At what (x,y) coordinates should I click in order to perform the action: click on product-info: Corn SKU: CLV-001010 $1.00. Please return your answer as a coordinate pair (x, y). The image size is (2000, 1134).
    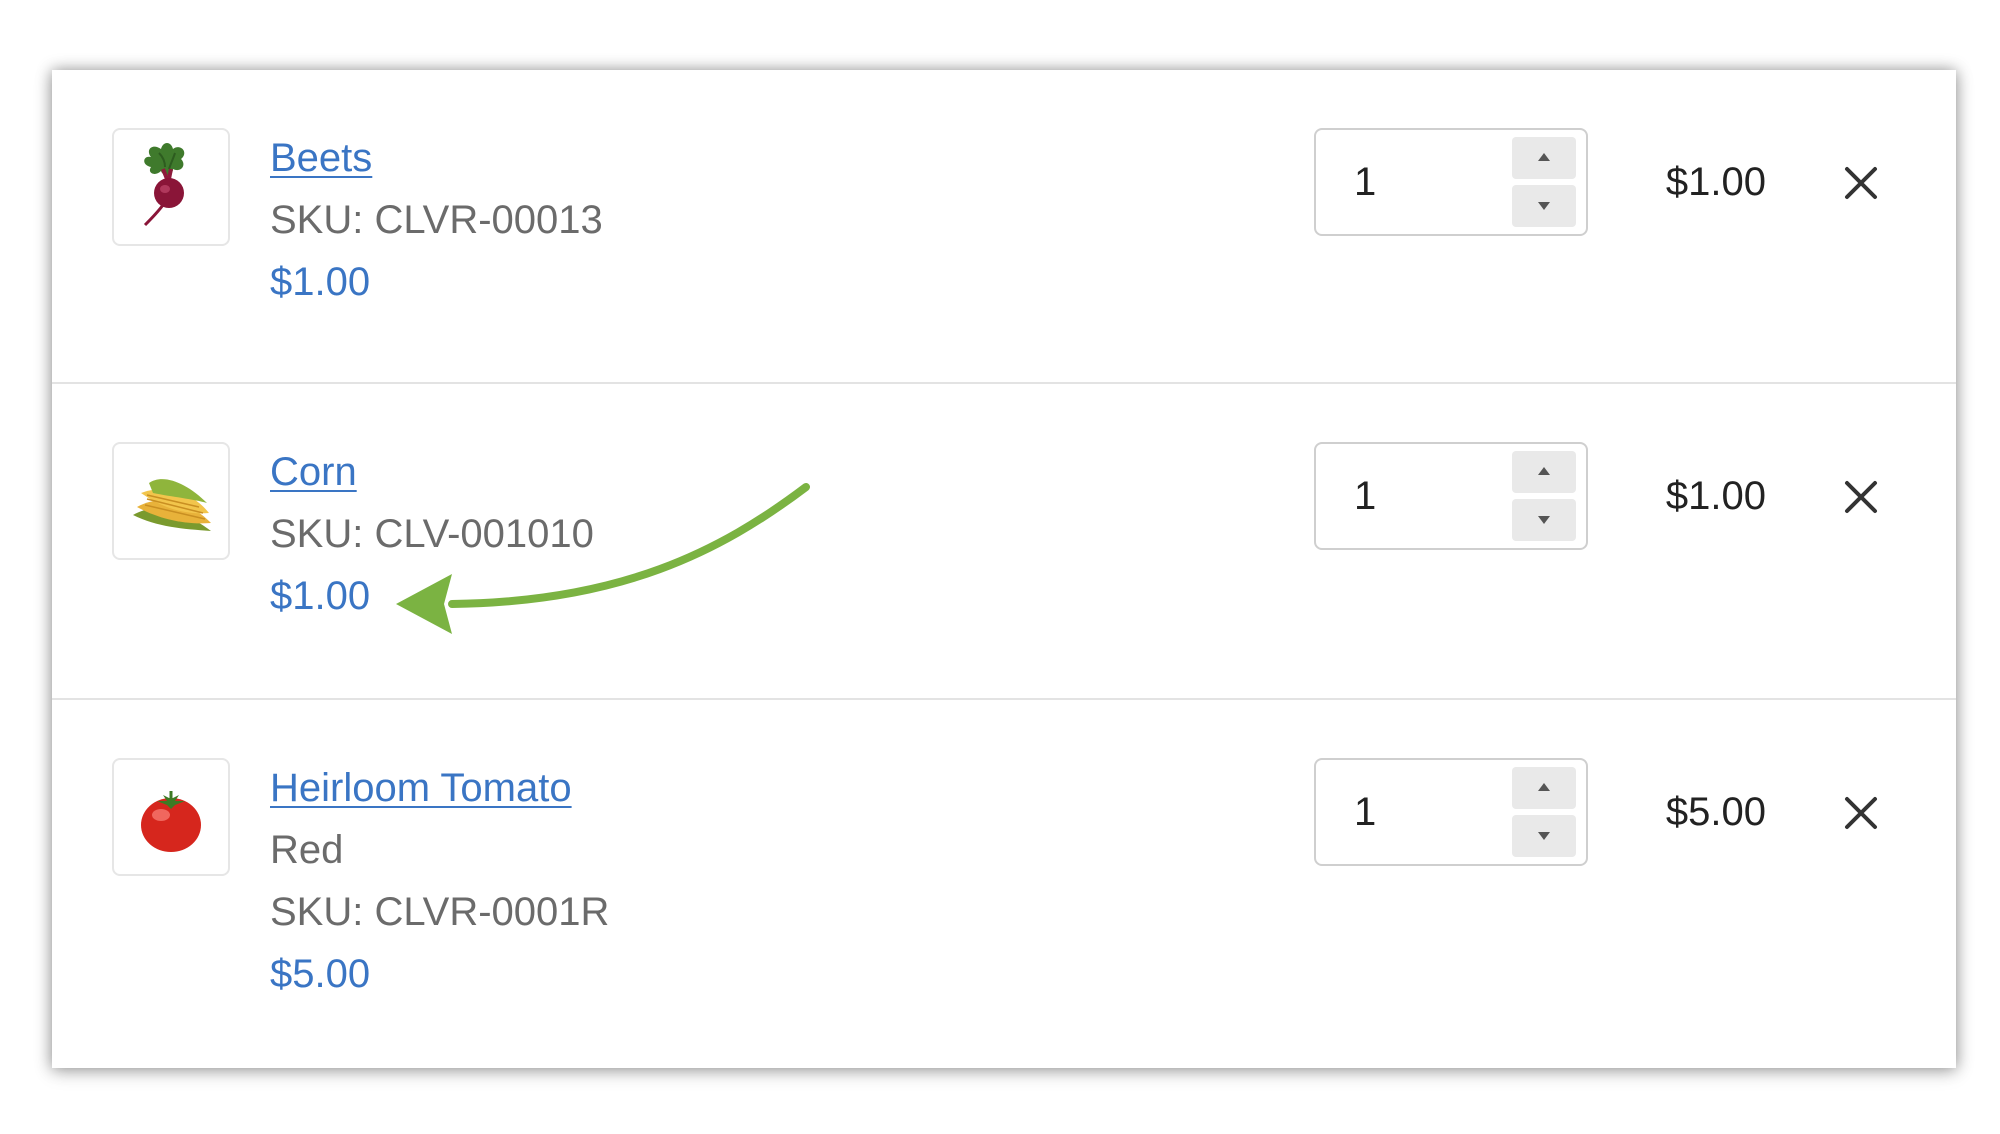
    Looking at the image, I should click on (432, 534).